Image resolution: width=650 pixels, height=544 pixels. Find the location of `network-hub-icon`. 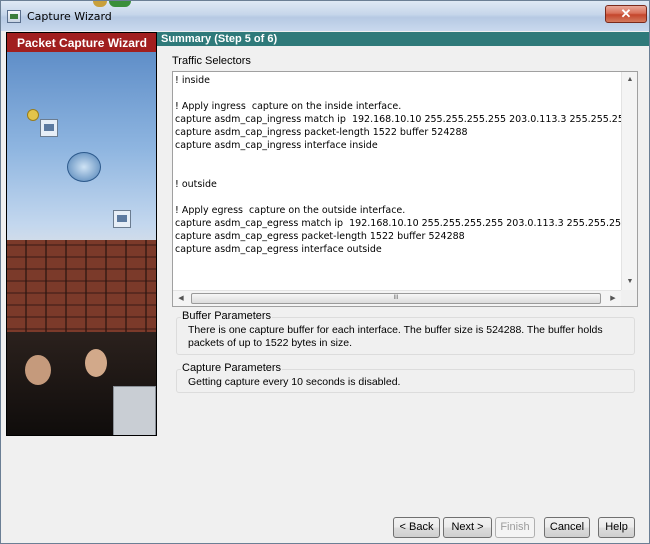

network-hub-icon is located at coordinates (84, 167).